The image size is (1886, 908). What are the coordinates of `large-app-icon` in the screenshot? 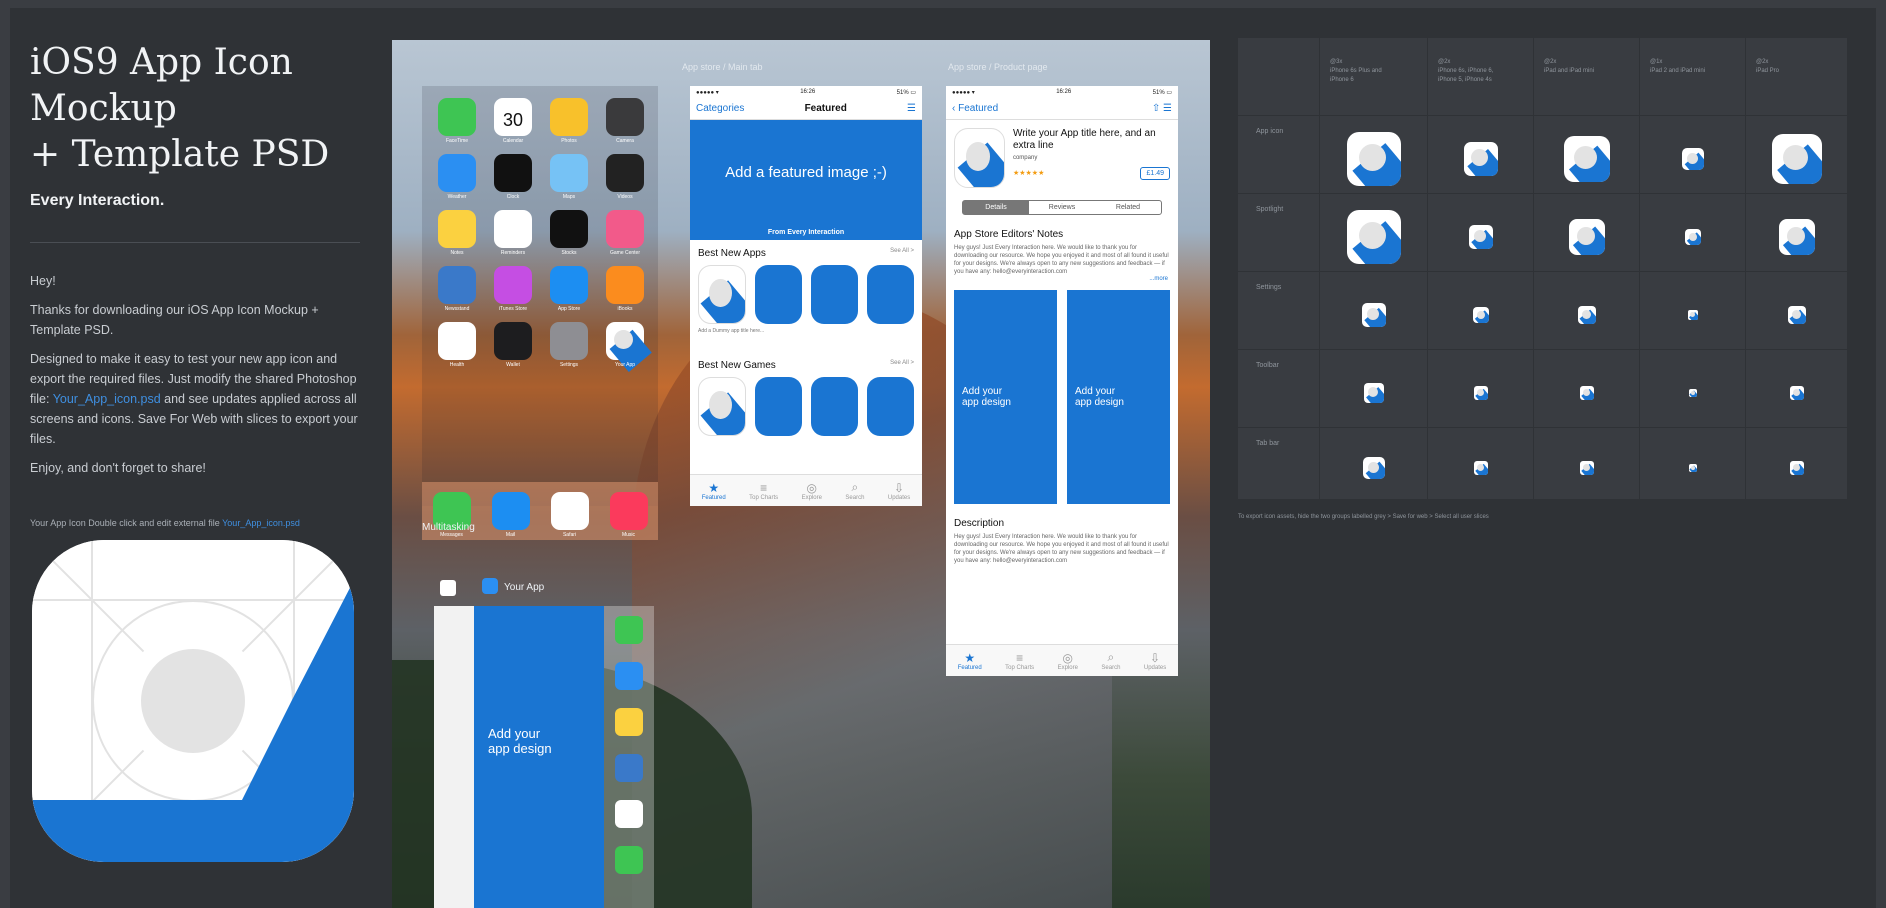 It's located at (193, 701).